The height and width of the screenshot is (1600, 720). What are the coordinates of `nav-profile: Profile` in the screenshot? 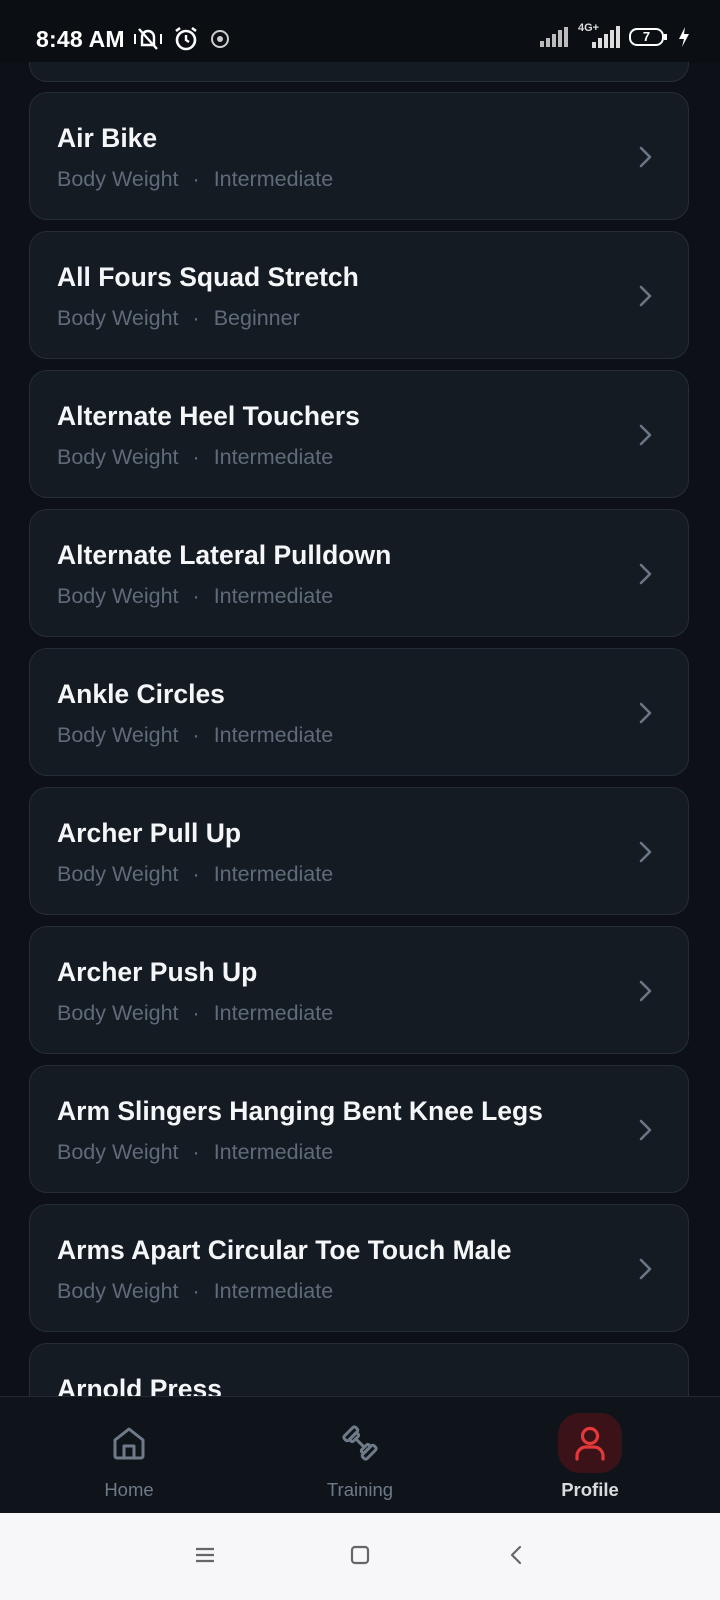 It's located at (590, 1455).